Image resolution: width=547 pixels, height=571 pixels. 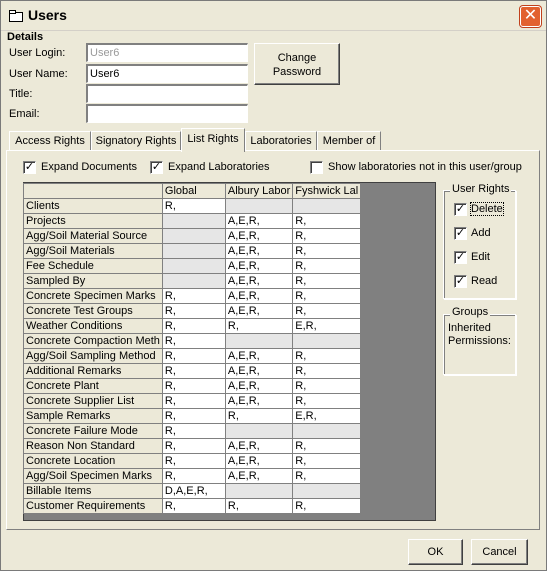 I want to click on ok-button: OK, so click(x=435, y=552).